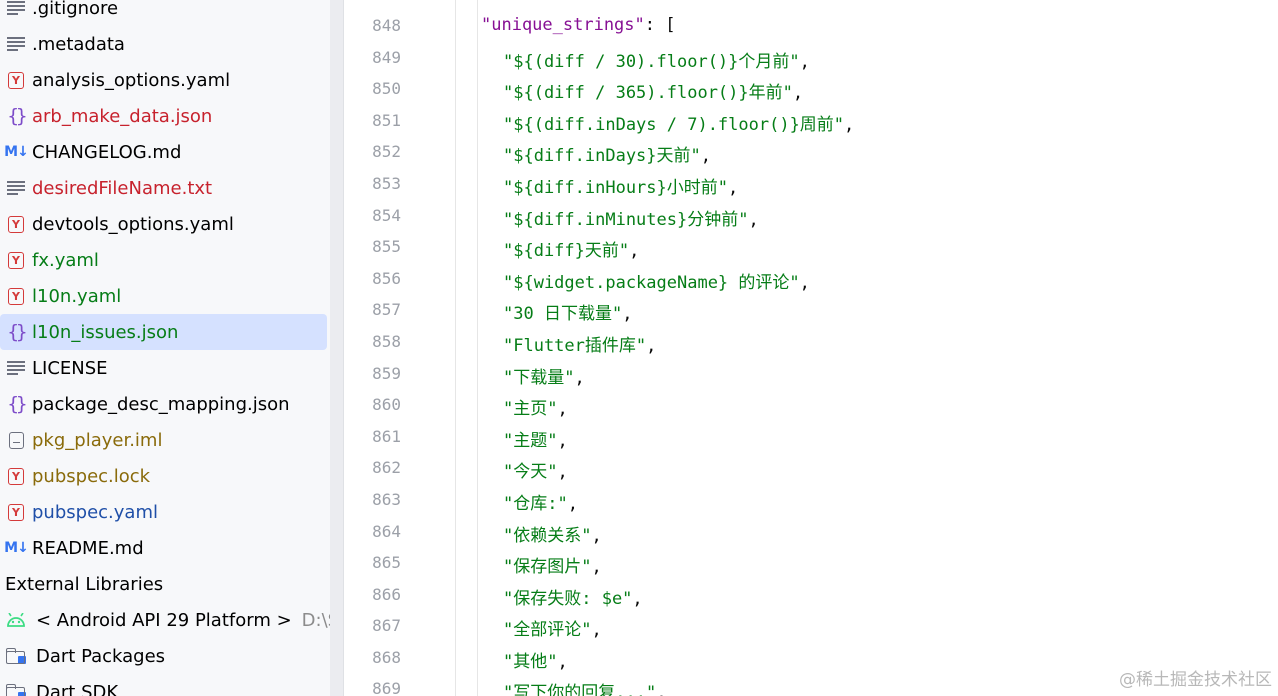 The height and width of the screenshot is (696, 1278). I want to click on json-string-text: "30 日下载量",, so click(567, 311).